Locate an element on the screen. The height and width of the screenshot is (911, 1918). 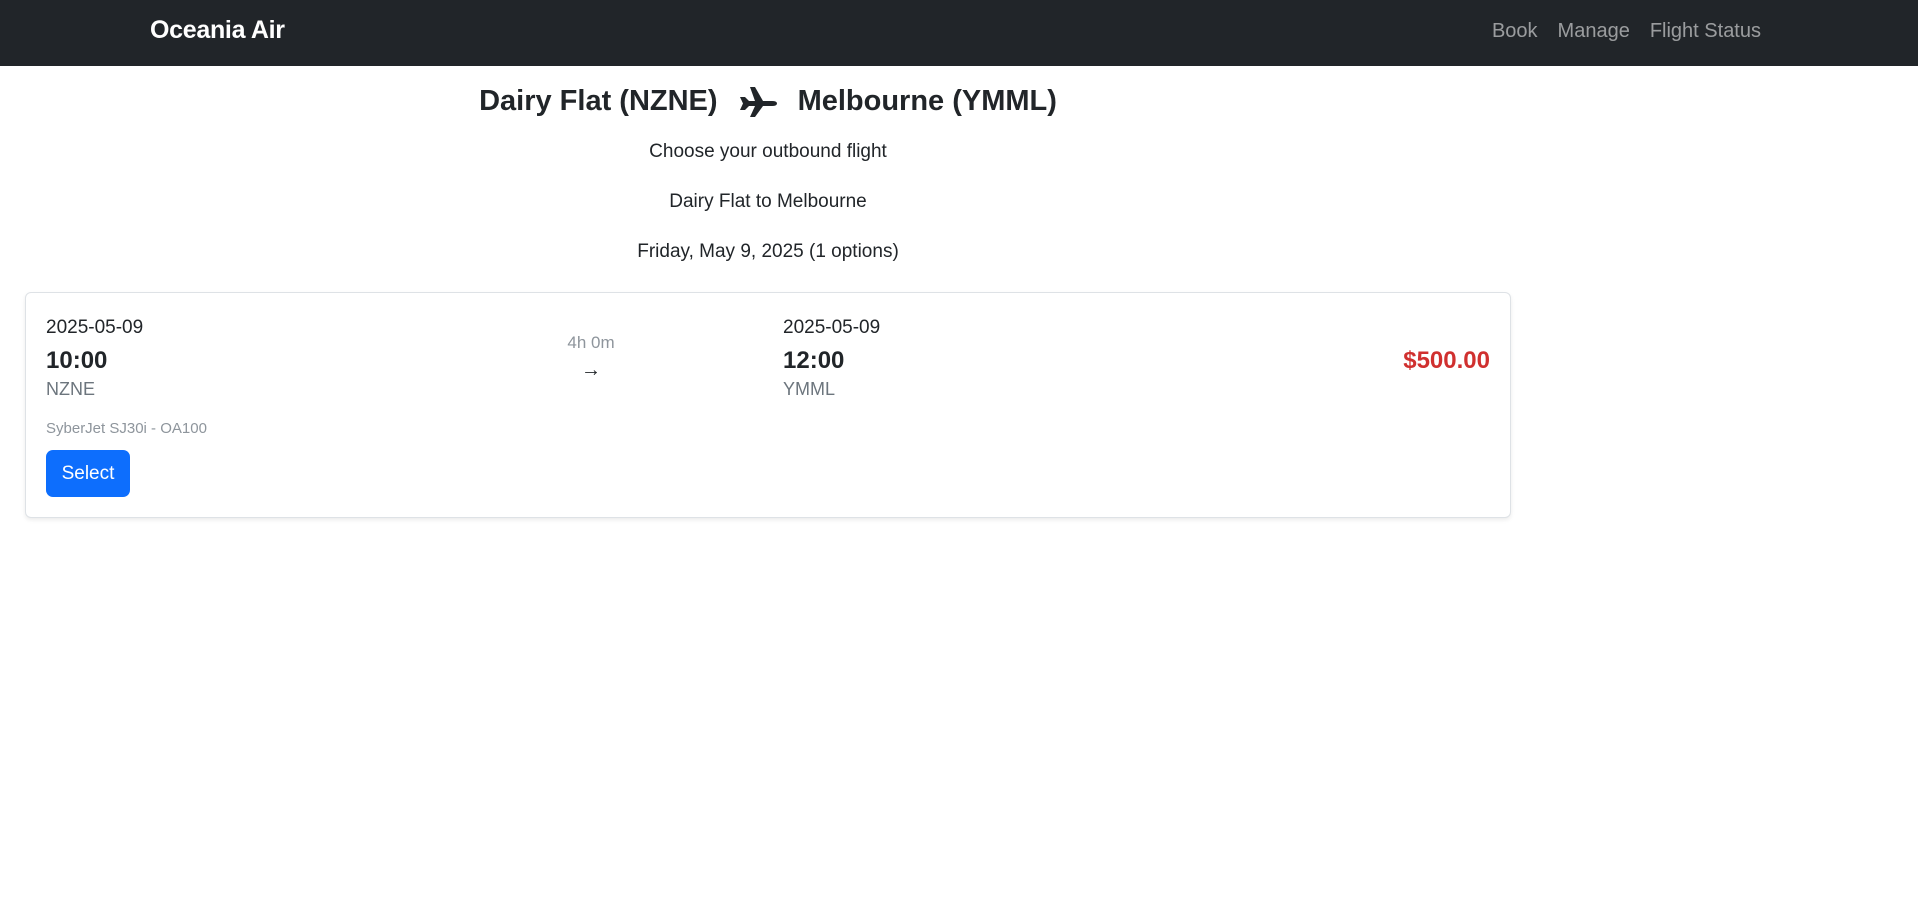
date-summary: Friday, May 9, 2025 (1 options) is located at coordinates (768, 251).